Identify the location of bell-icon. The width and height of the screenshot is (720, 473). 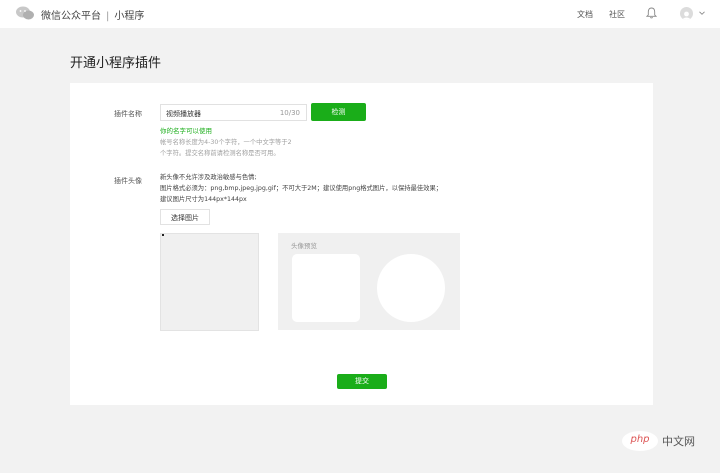
(651, 13).